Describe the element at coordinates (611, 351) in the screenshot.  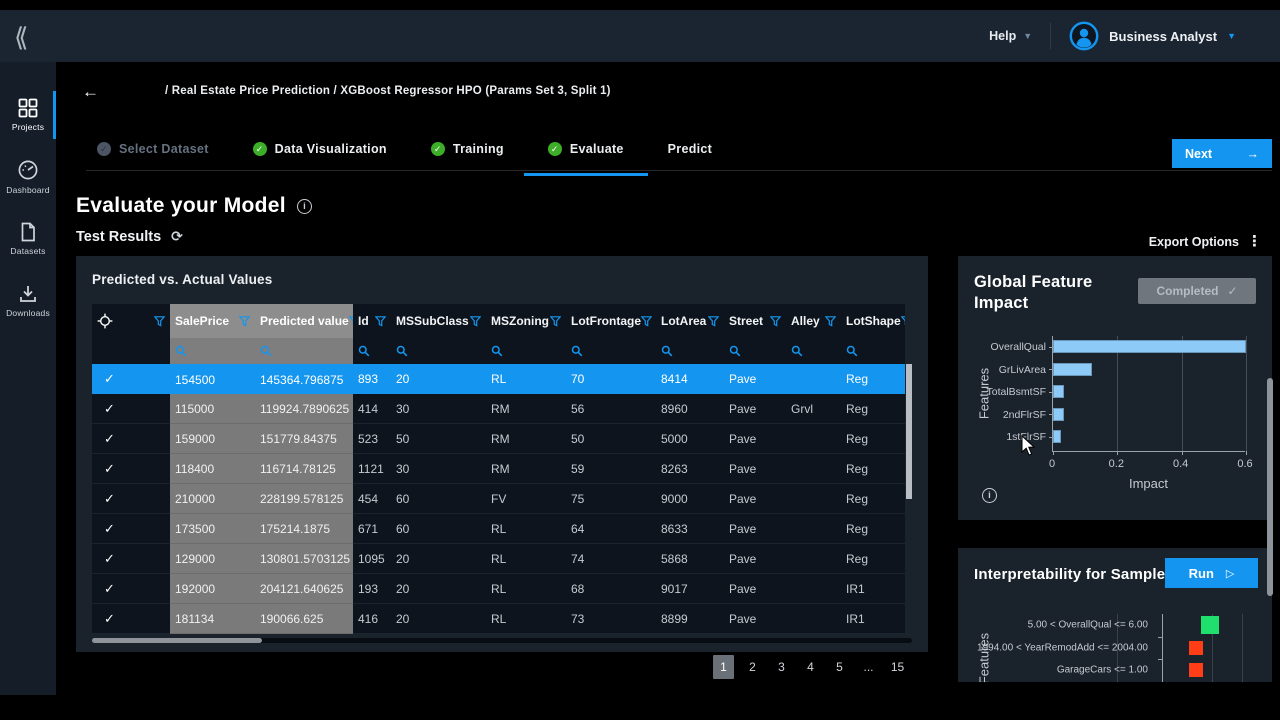
I see `filter-input-LotFrontage` at that location.